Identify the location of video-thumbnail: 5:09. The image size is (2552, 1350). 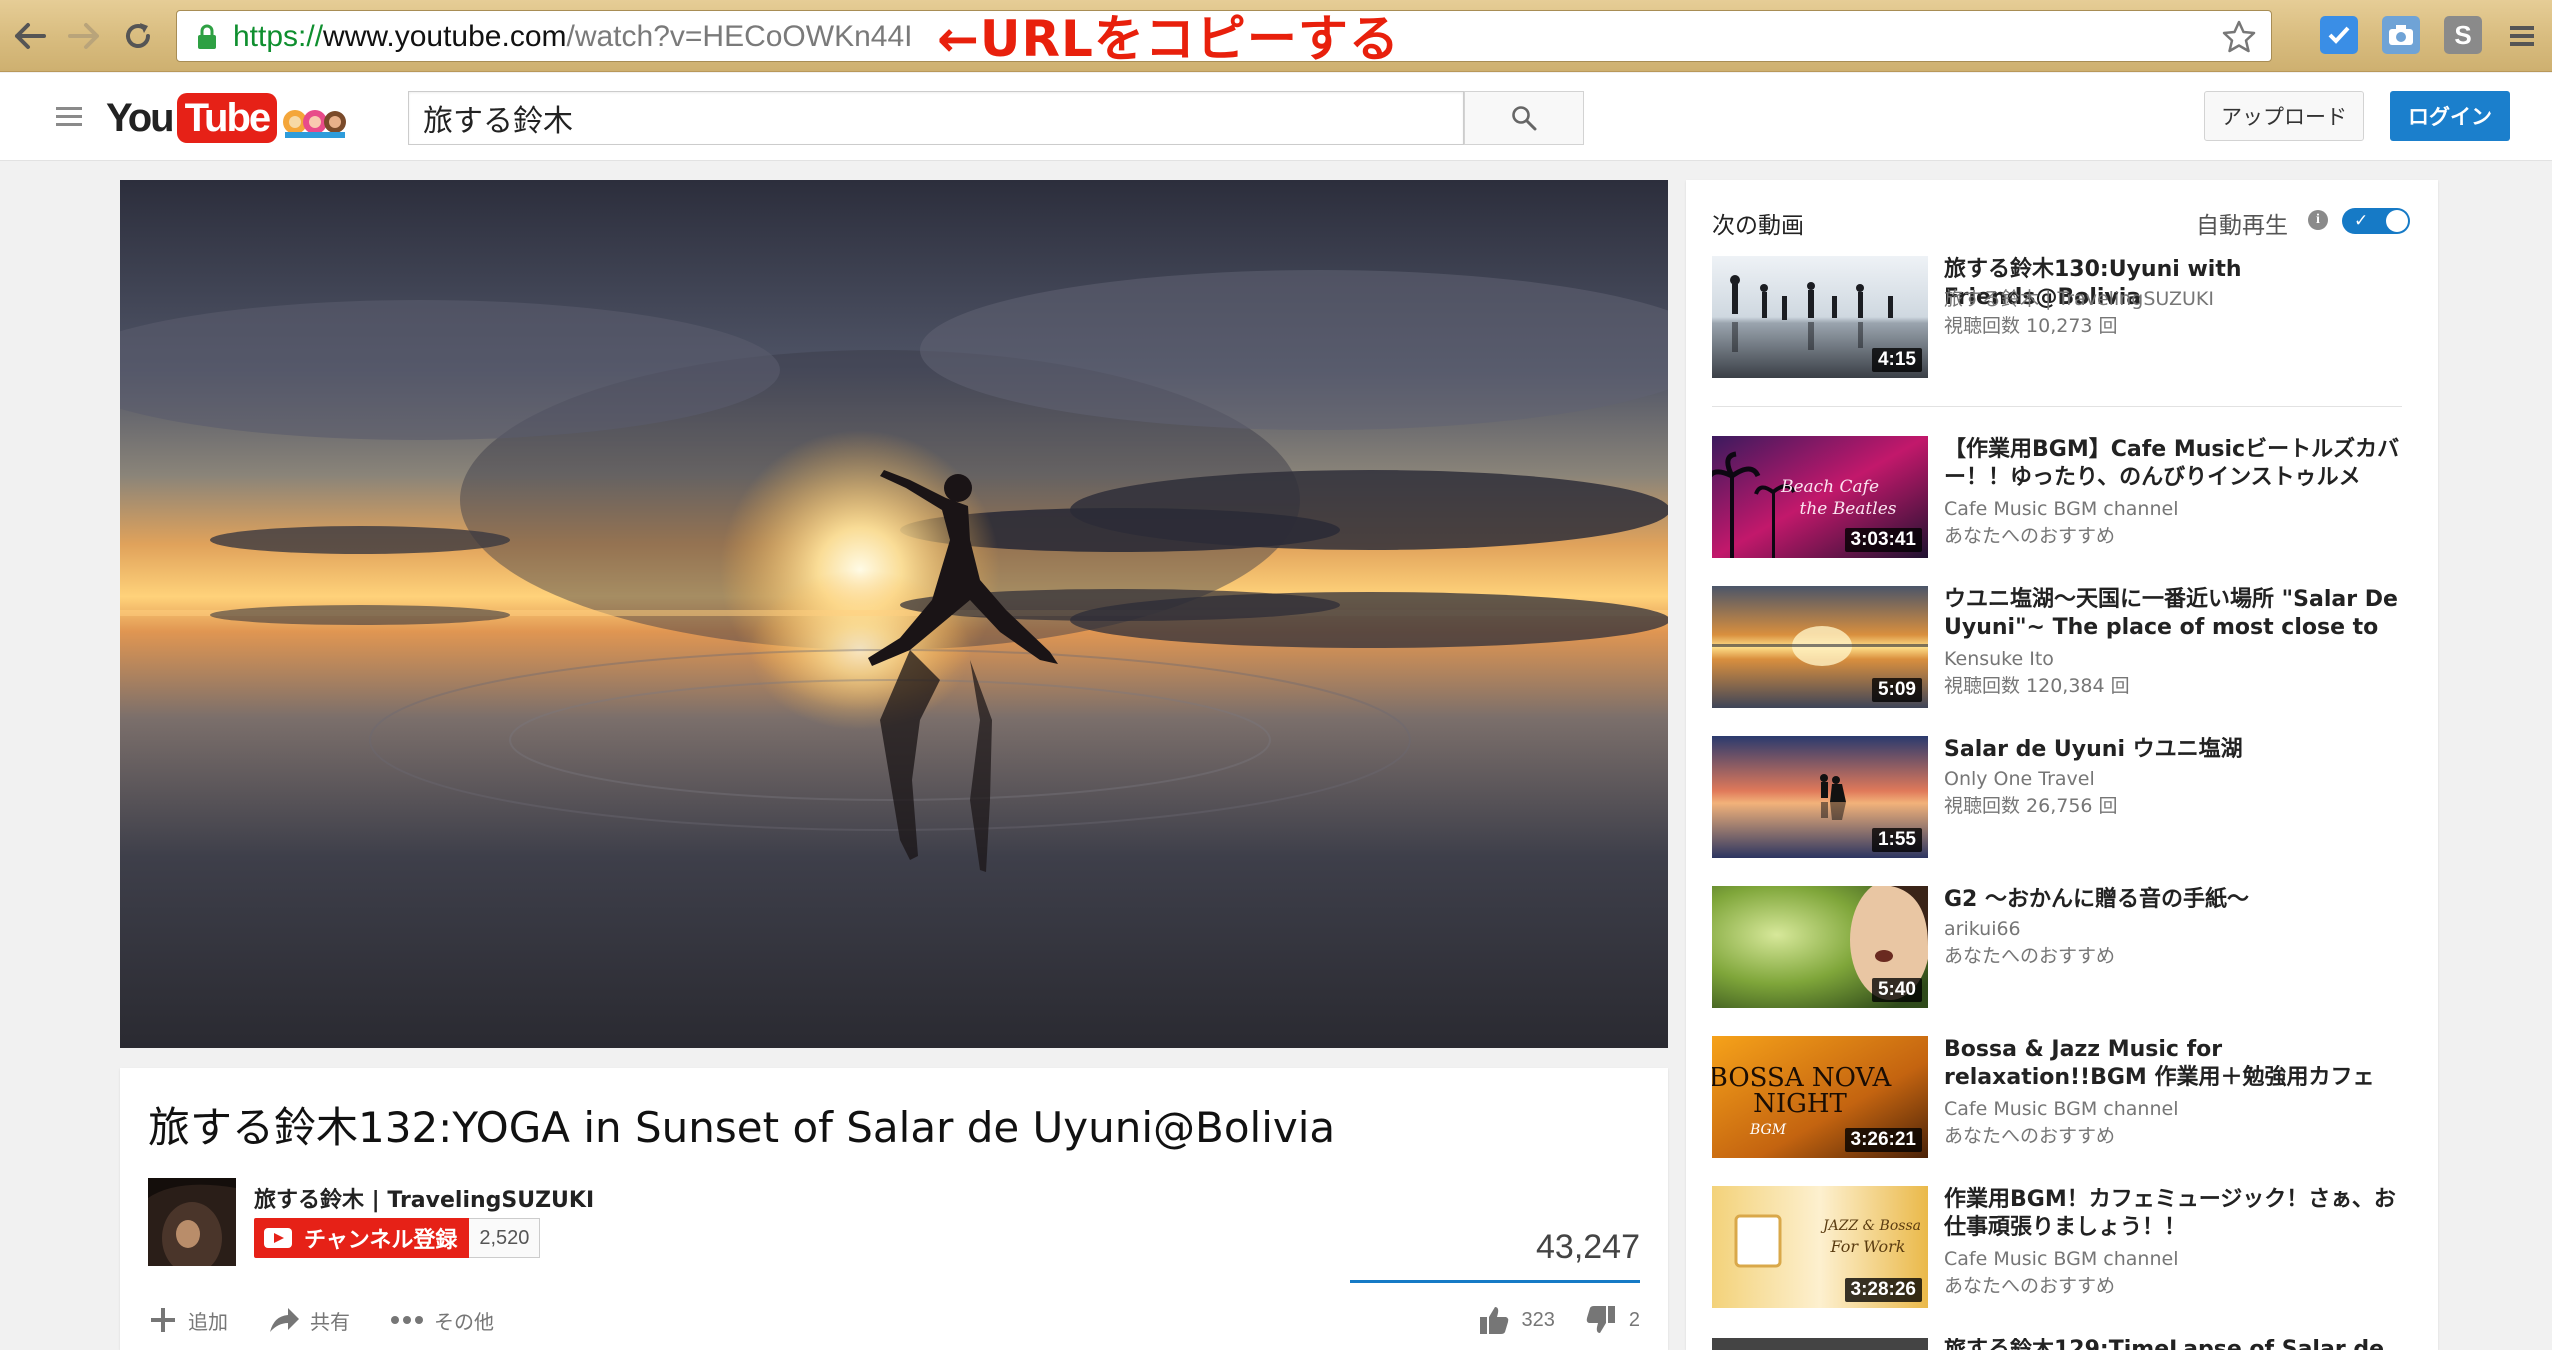
(1820, 647).